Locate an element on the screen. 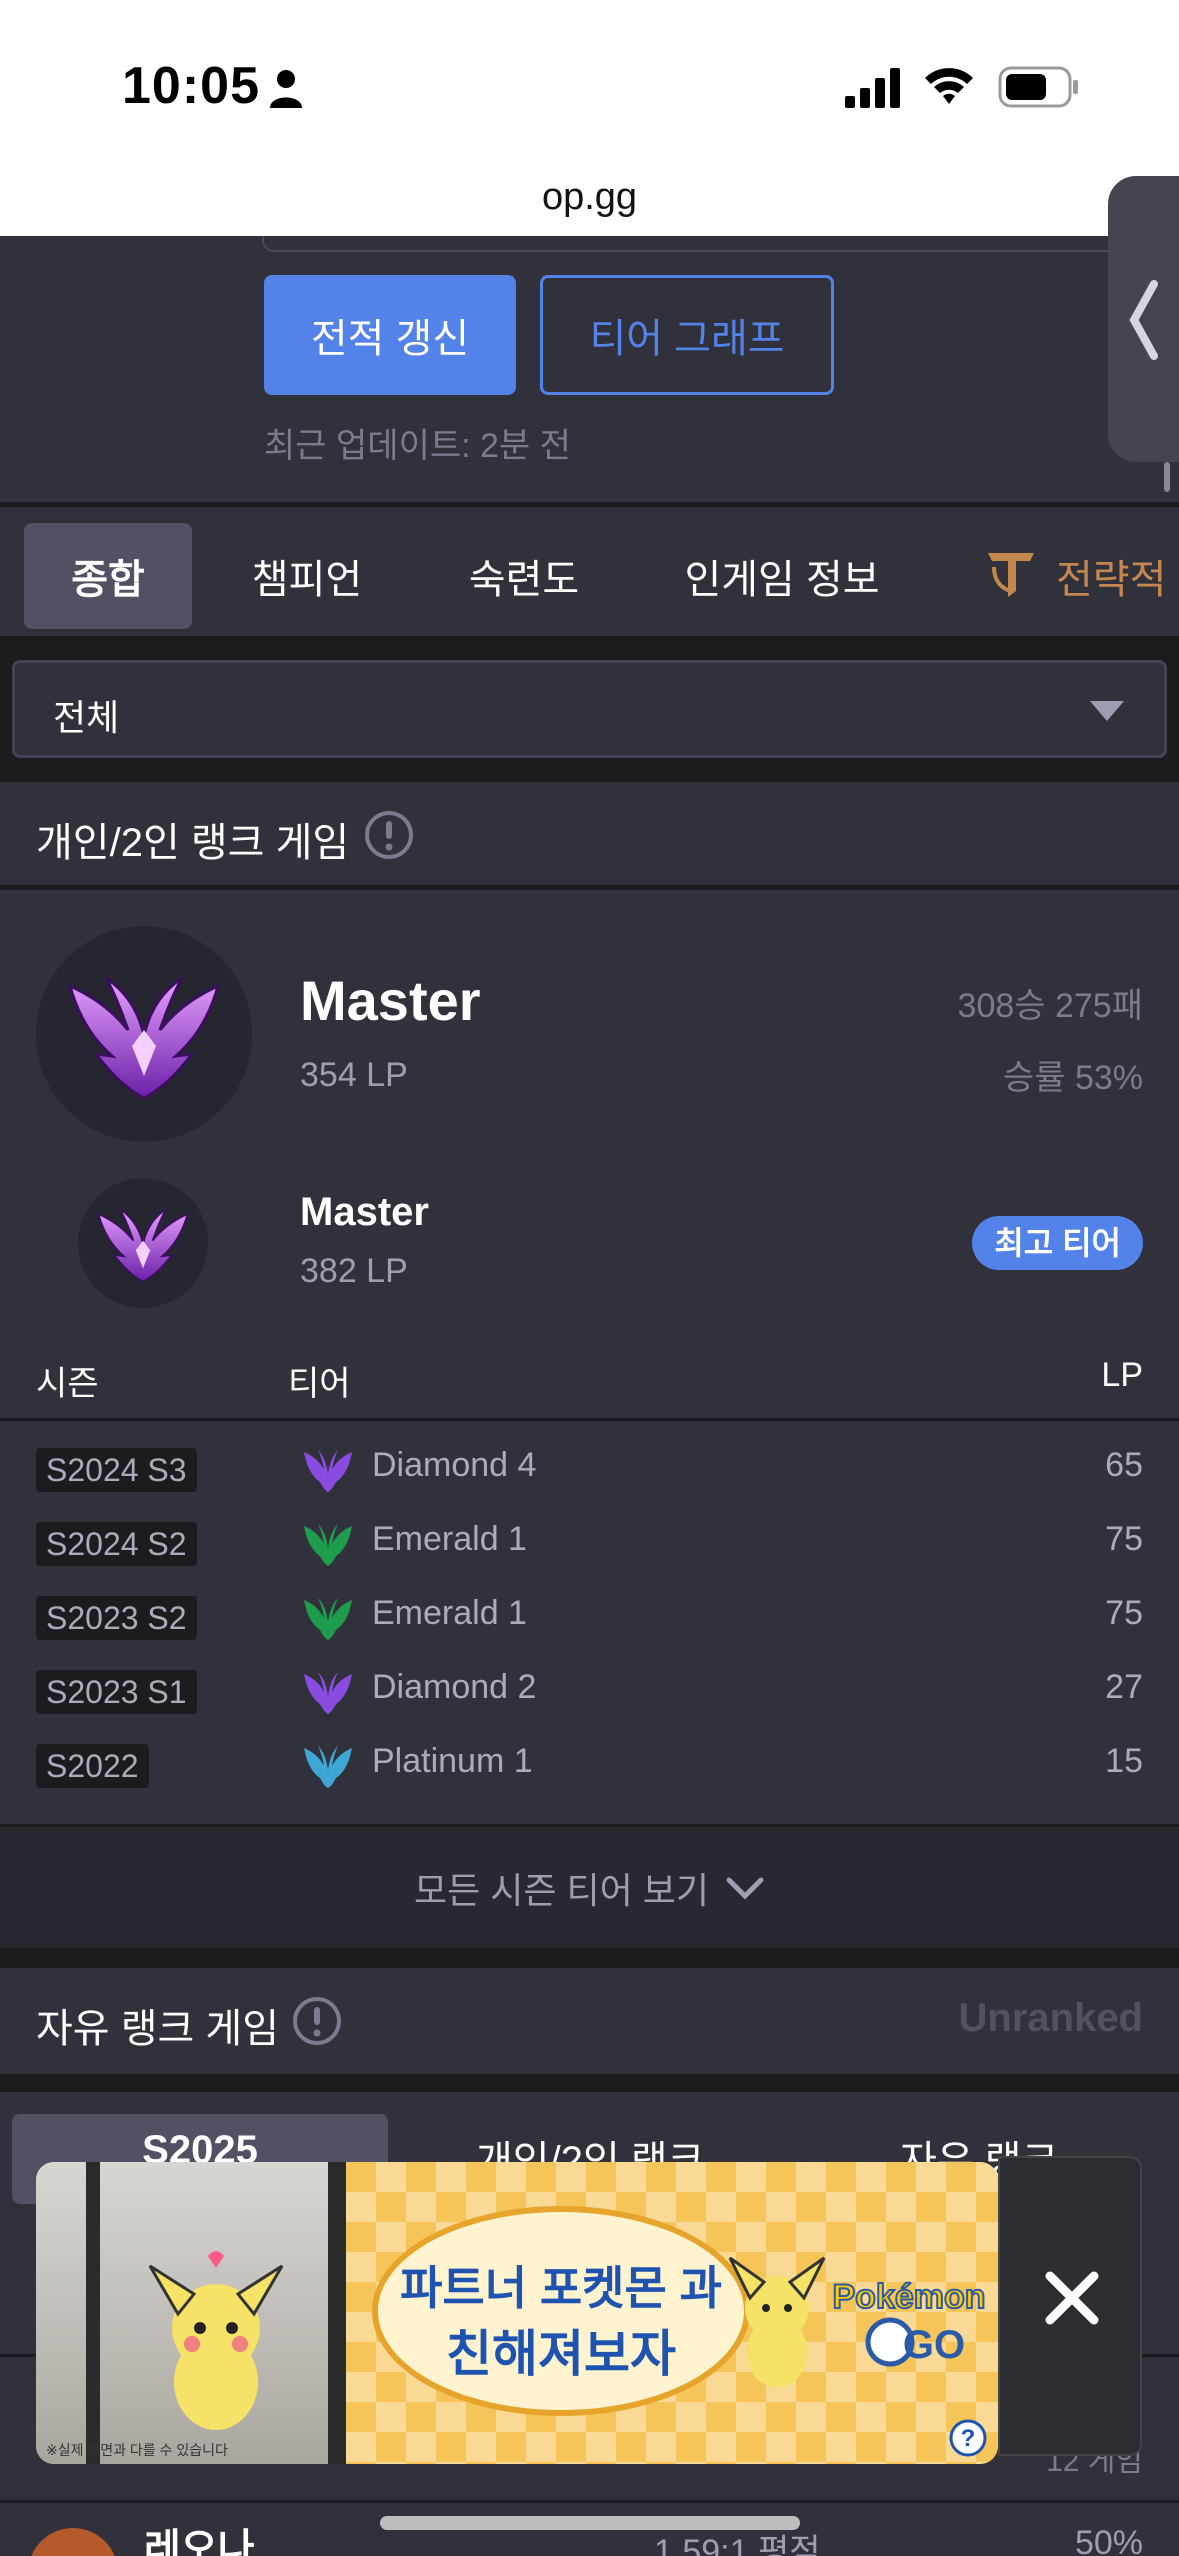 The width and height of the screenshot is (1179, 2556). champion-winrate: 50% is located at coordinates (1108, 2540).